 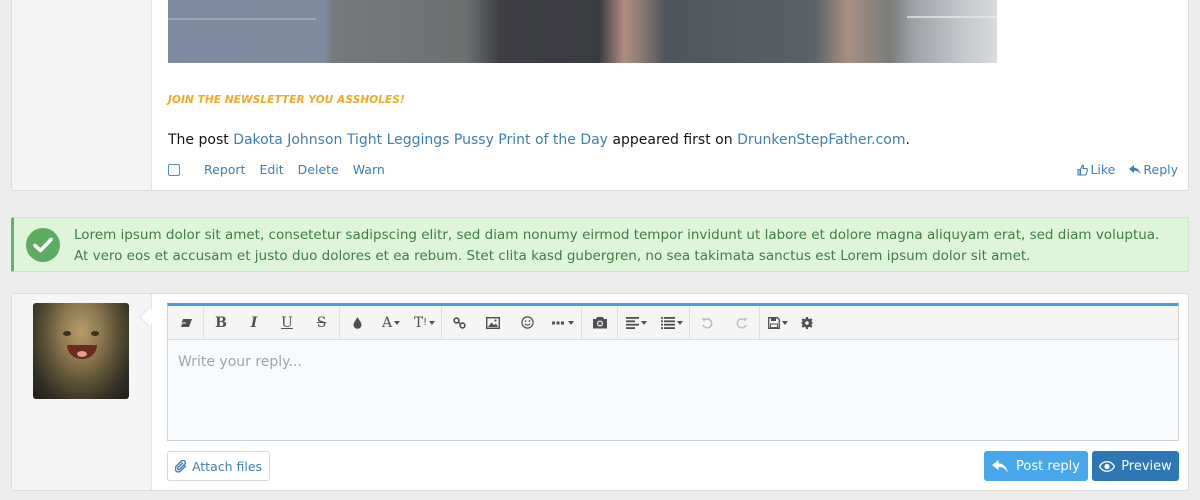 What do you see at coordinates (369, 169) in the screenshot?
I see `warn-link: Warn` at bounding box center [369, 169].